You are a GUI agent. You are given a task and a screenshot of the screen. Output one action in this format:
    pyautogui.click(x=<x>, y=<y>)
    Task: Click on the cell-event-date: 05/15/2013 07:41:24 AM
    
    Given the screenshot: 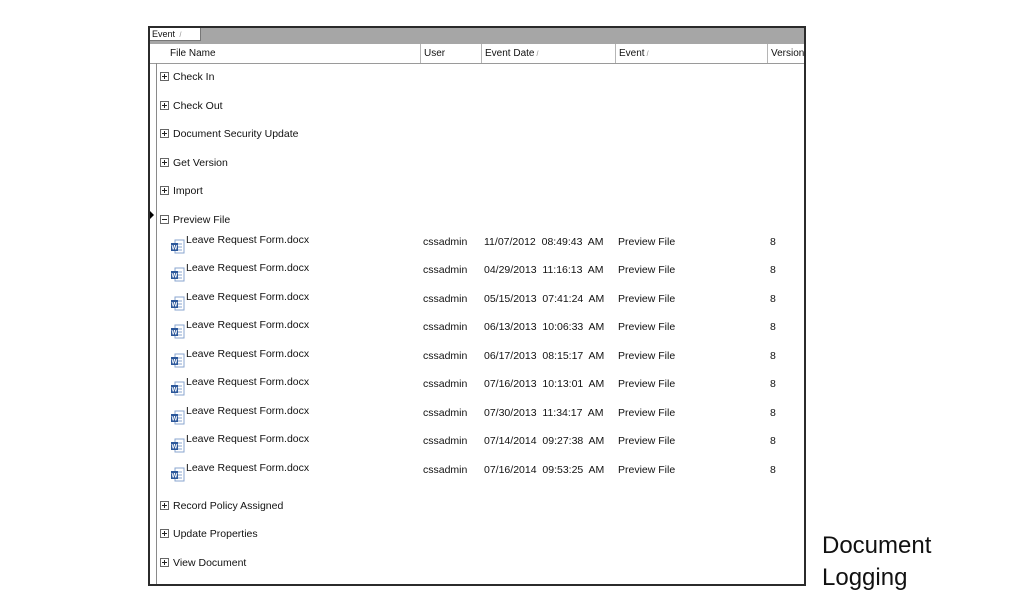 What is the action you would take?
    pyautogui.click(x=544, y=299)
    